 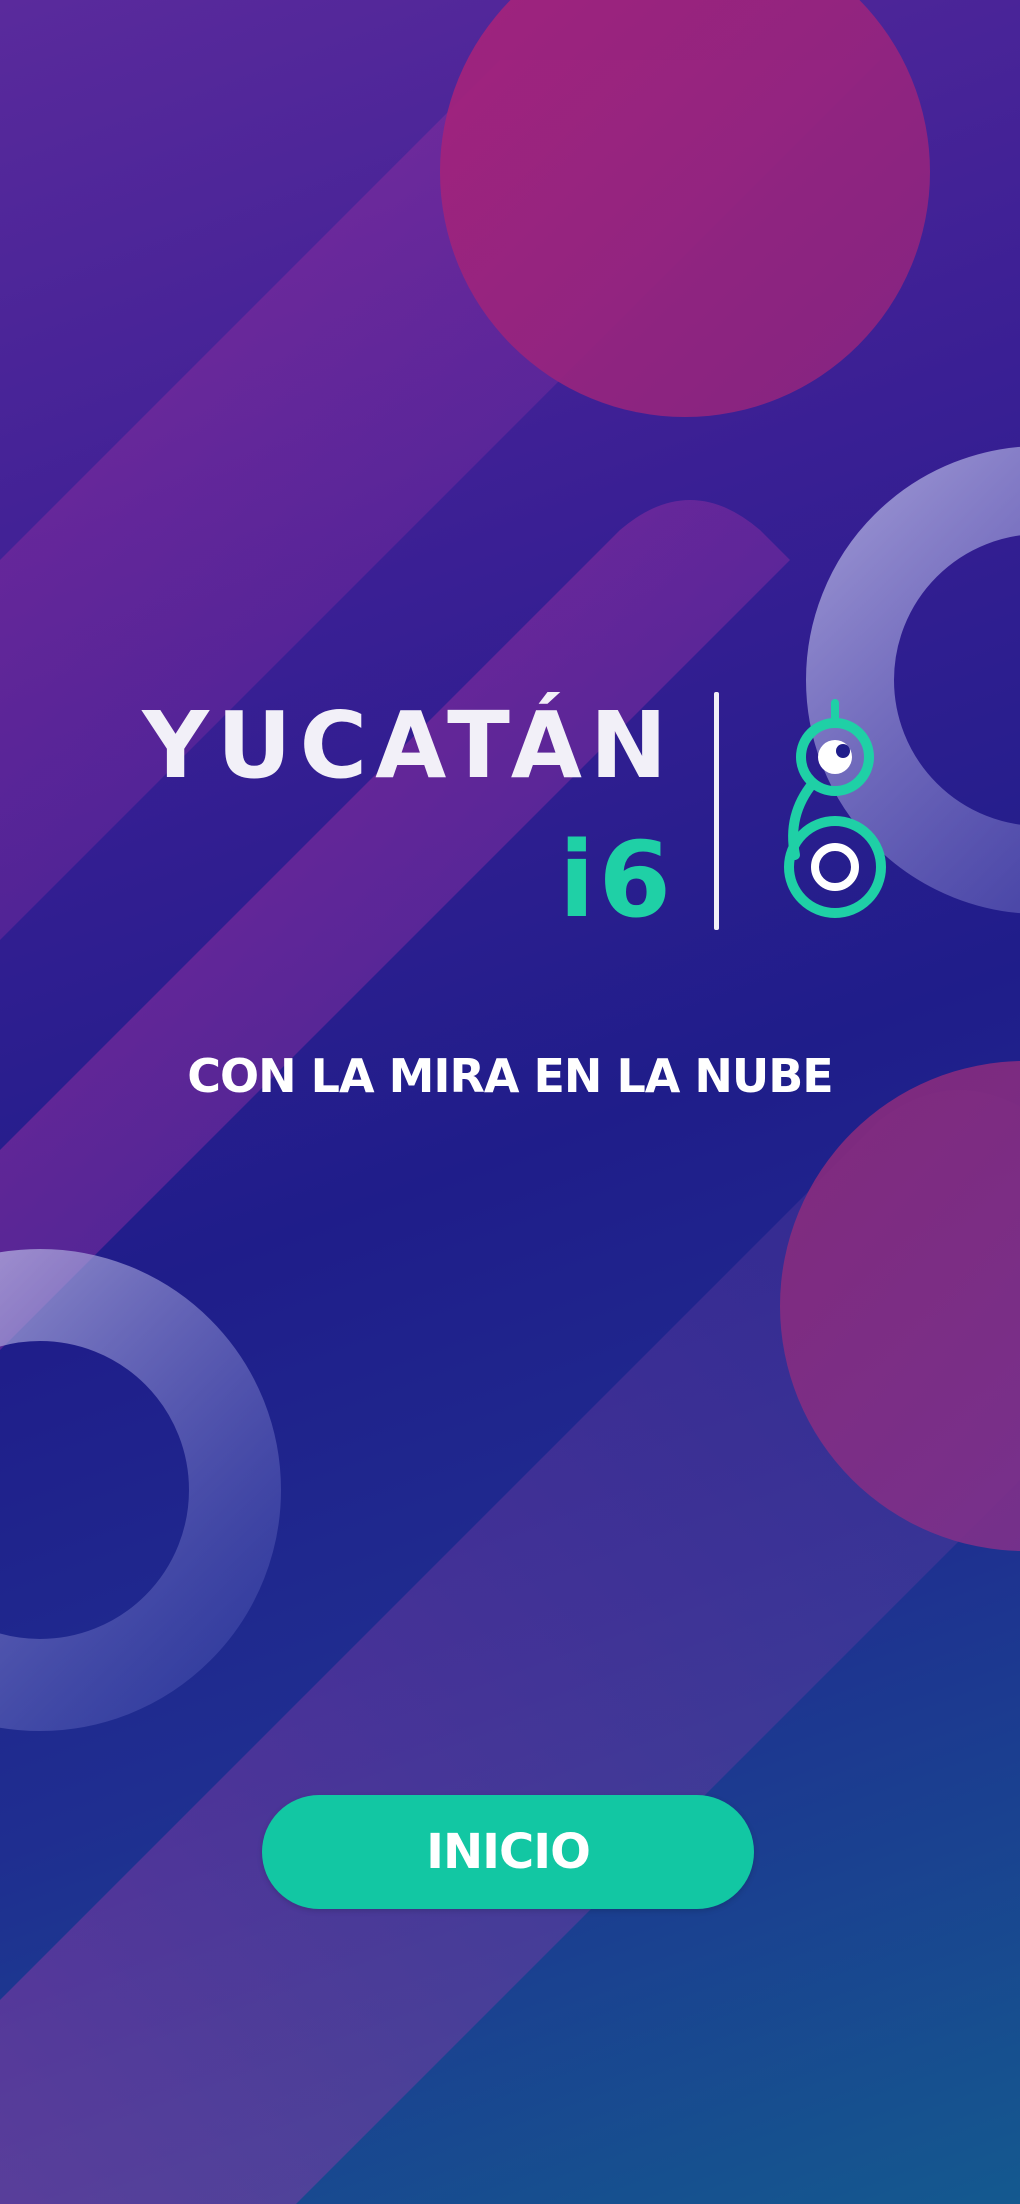 What do you see at coordinates (835, 808) in the screenshot?
I see `figure-eight-emblem-icon` at bounding box center [835, 808].